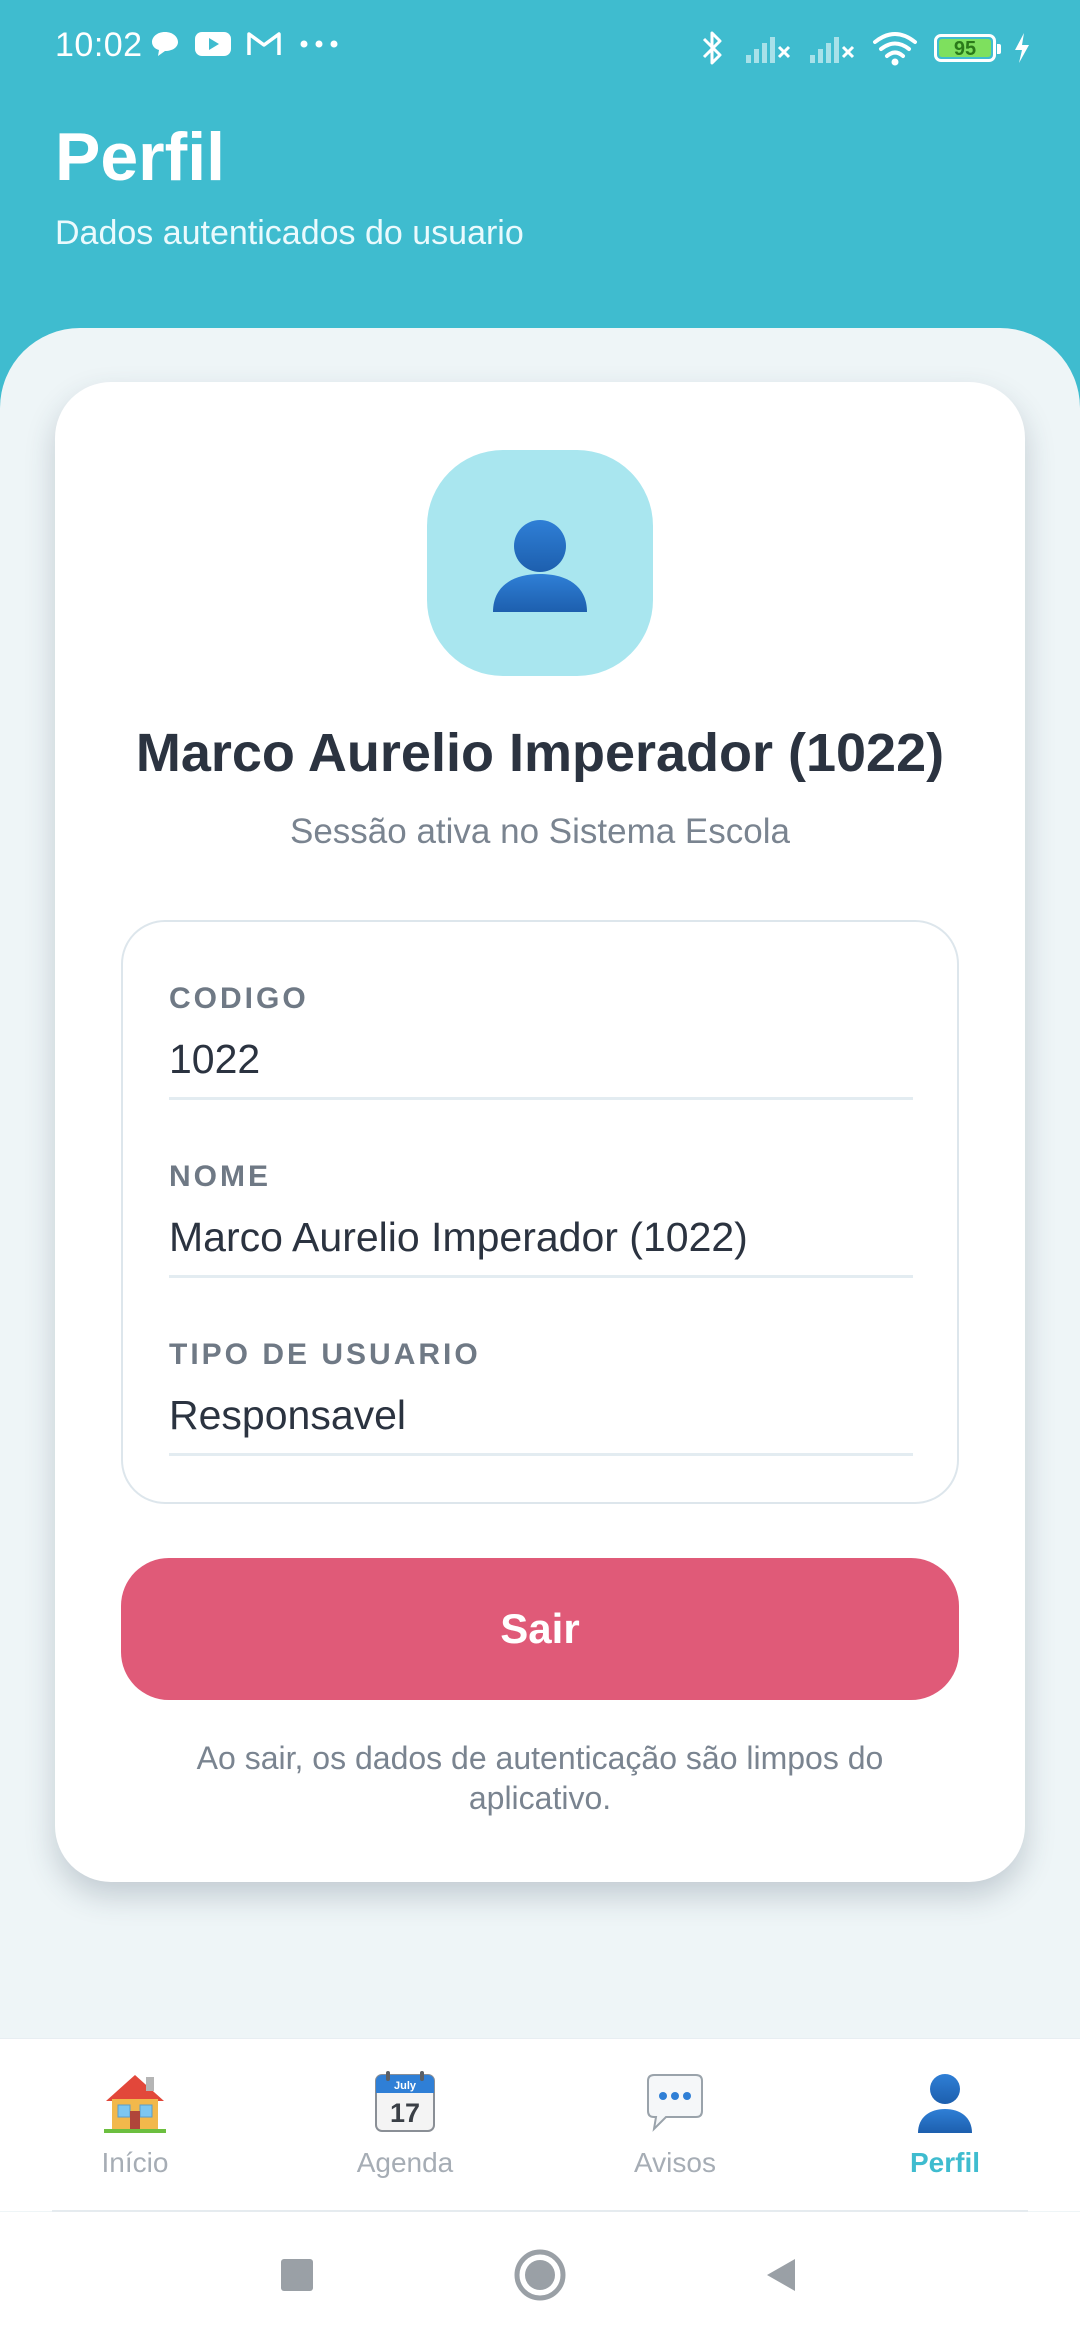  I want to click on wifi-icon, so click(895, 49).